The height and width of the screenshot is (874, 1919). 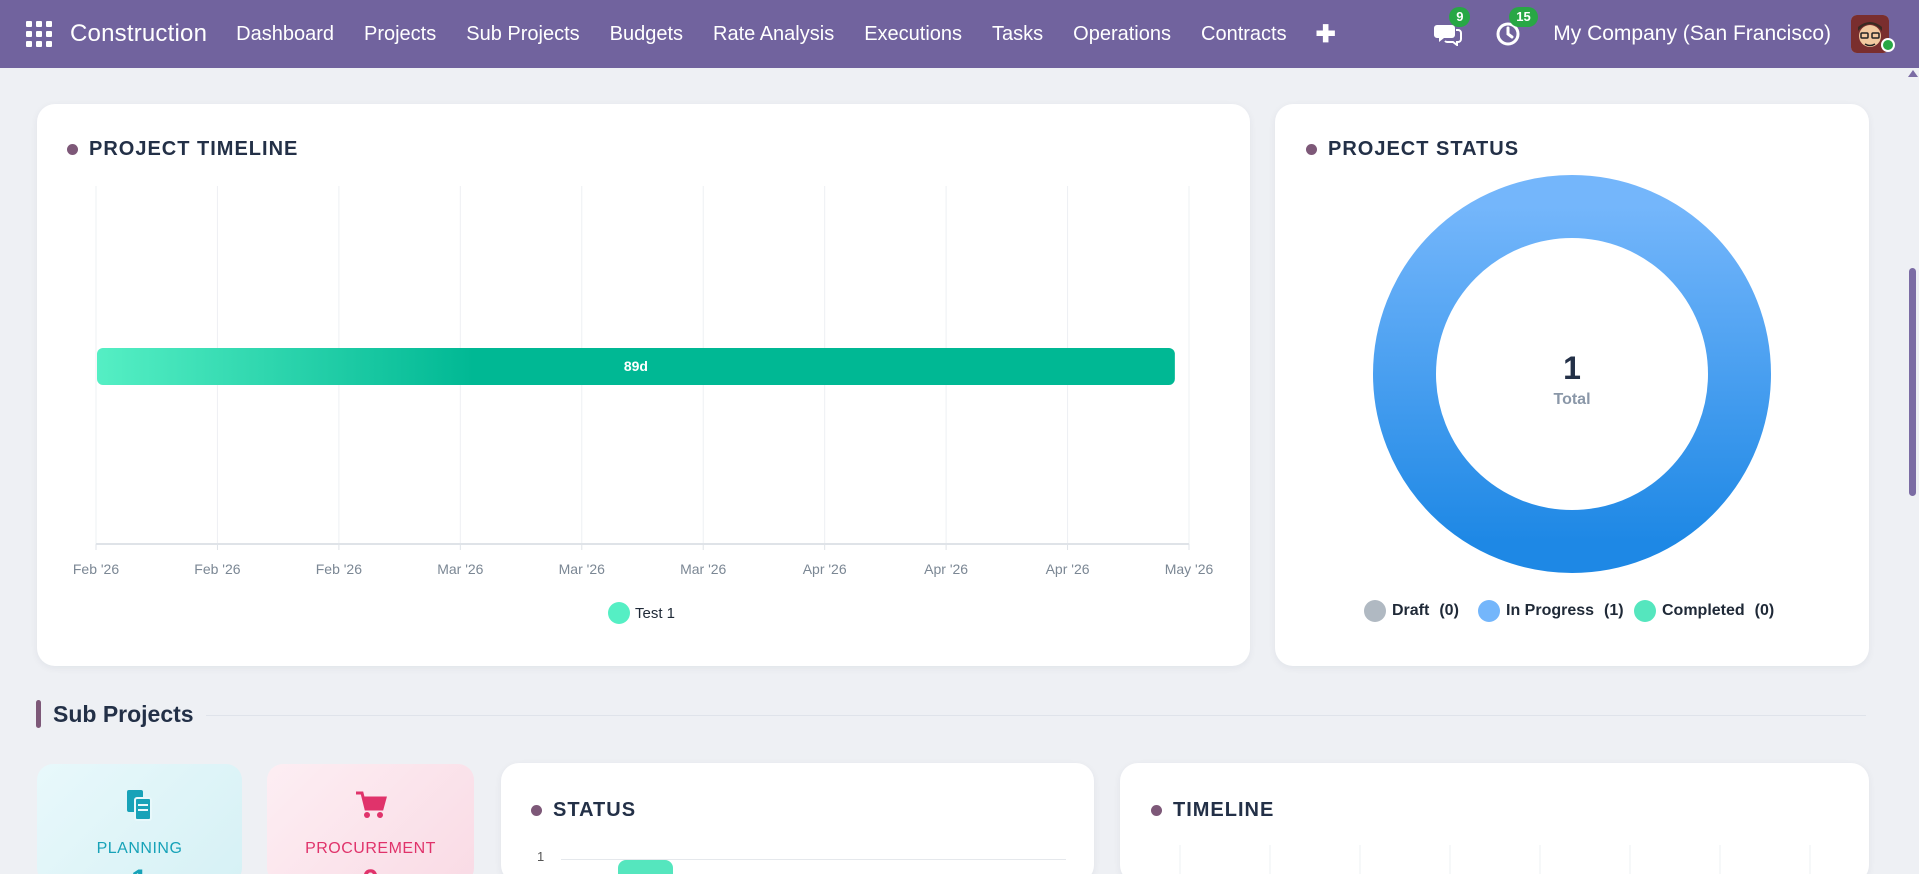 I want to click on scroll-up-arrow-icon, so click(x=1913, y=73).